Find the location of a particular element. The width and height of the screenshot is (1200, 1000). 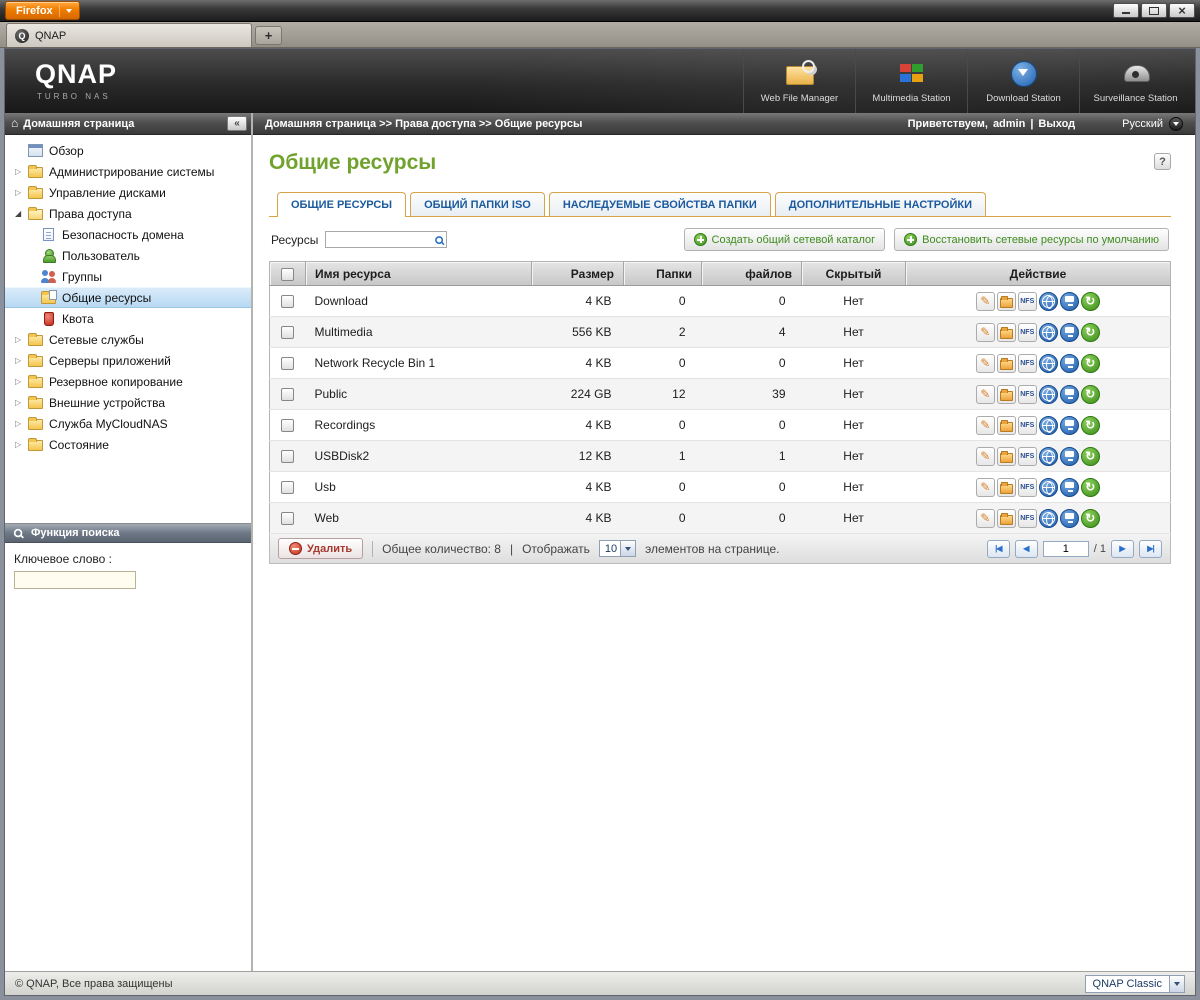

browser-tab-qnap: QNAP is located at coordinates (129, 35).